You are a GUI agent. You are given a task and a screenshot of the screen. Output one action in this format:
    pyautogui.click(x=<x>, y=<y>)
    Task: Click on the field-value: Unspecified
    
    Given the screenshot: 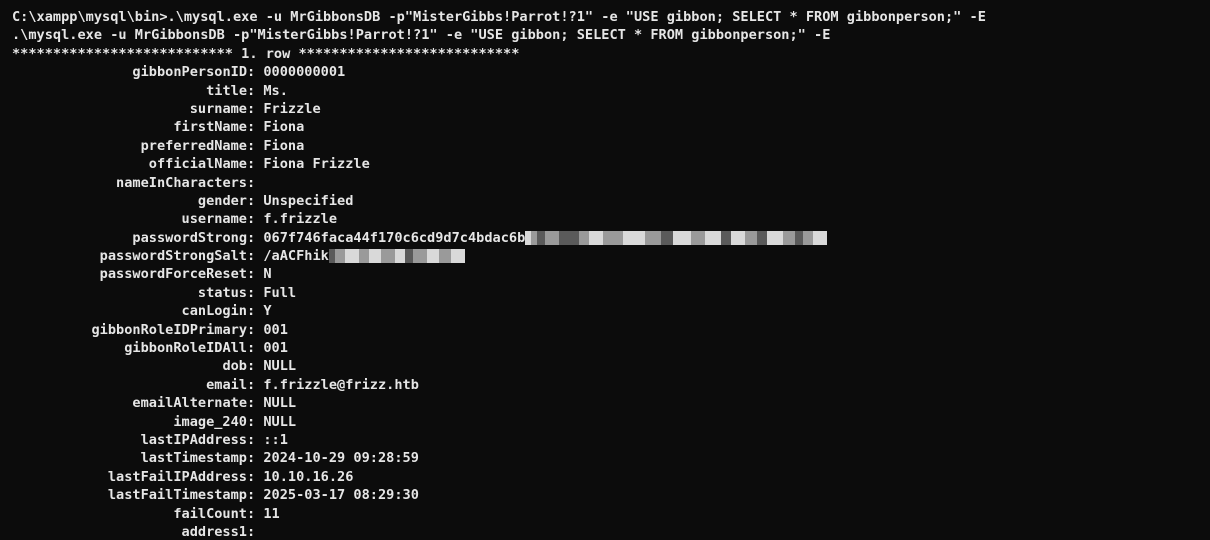 What is the action you would take?
    pyautogui.click(x=308, y=200)
    